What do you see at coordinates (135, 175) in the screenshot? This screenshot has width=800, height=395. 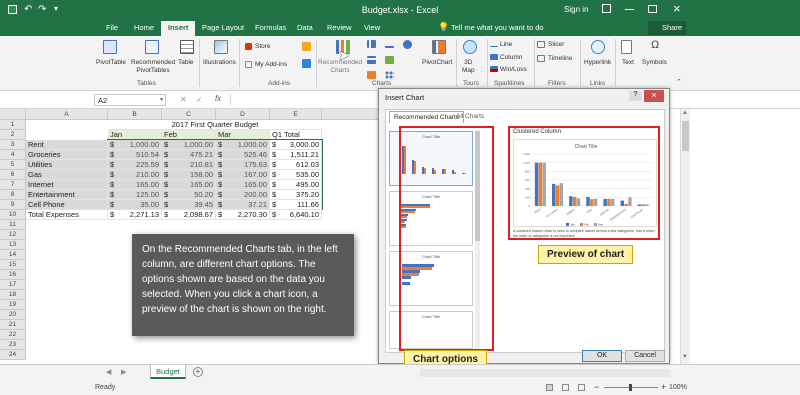 I see `expense-jan-cell: $210.00` at bounding box center [135, 175].